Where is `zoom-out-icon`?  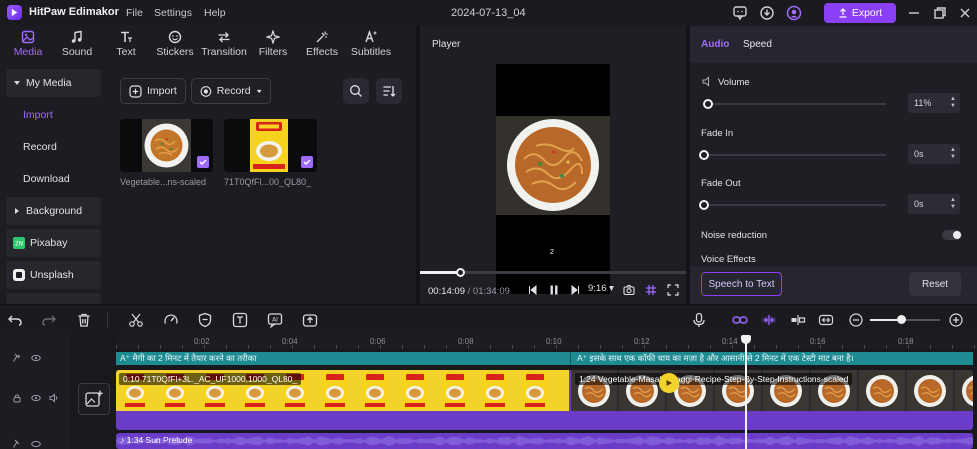 zoom-out-icon is located at coordinates (856, 320).